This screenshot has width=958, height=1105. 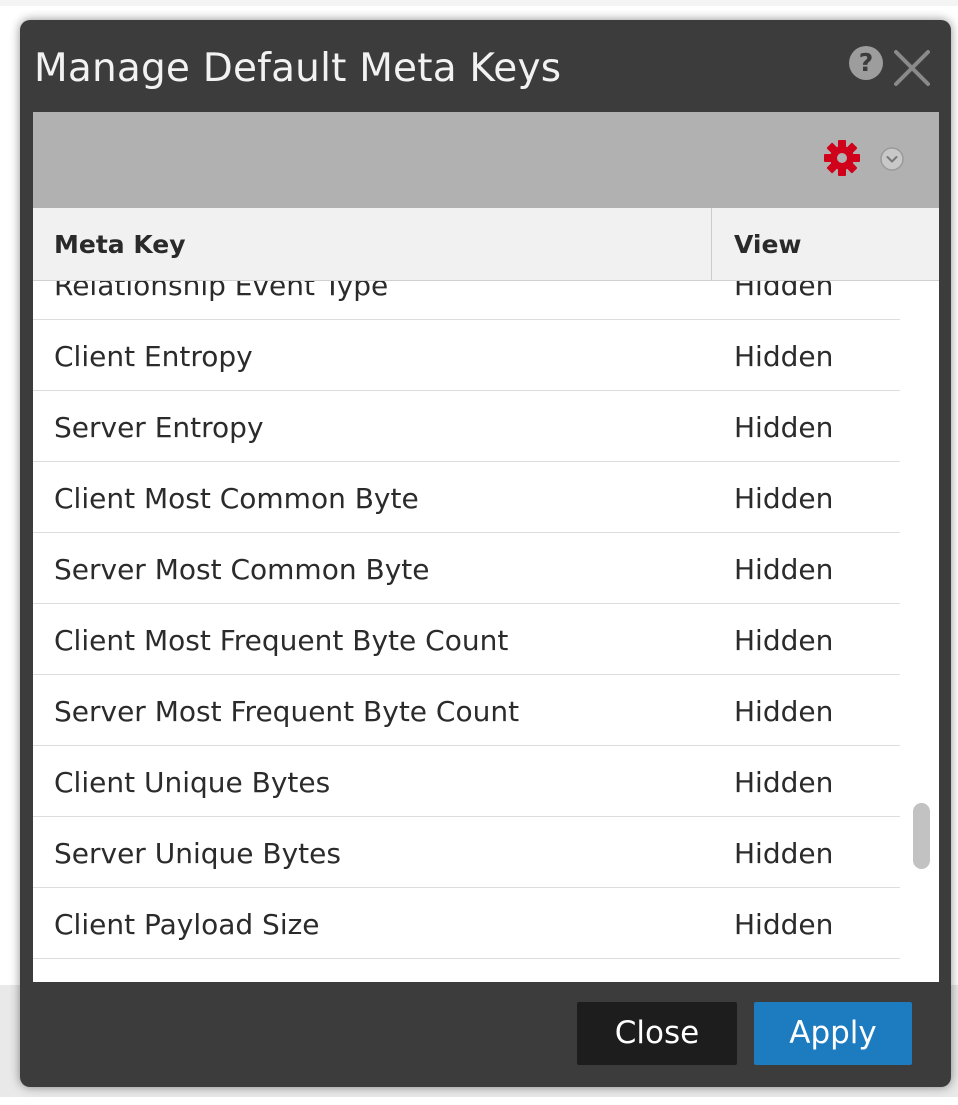 I want to click on close-icon, so click(x=912, y=68).